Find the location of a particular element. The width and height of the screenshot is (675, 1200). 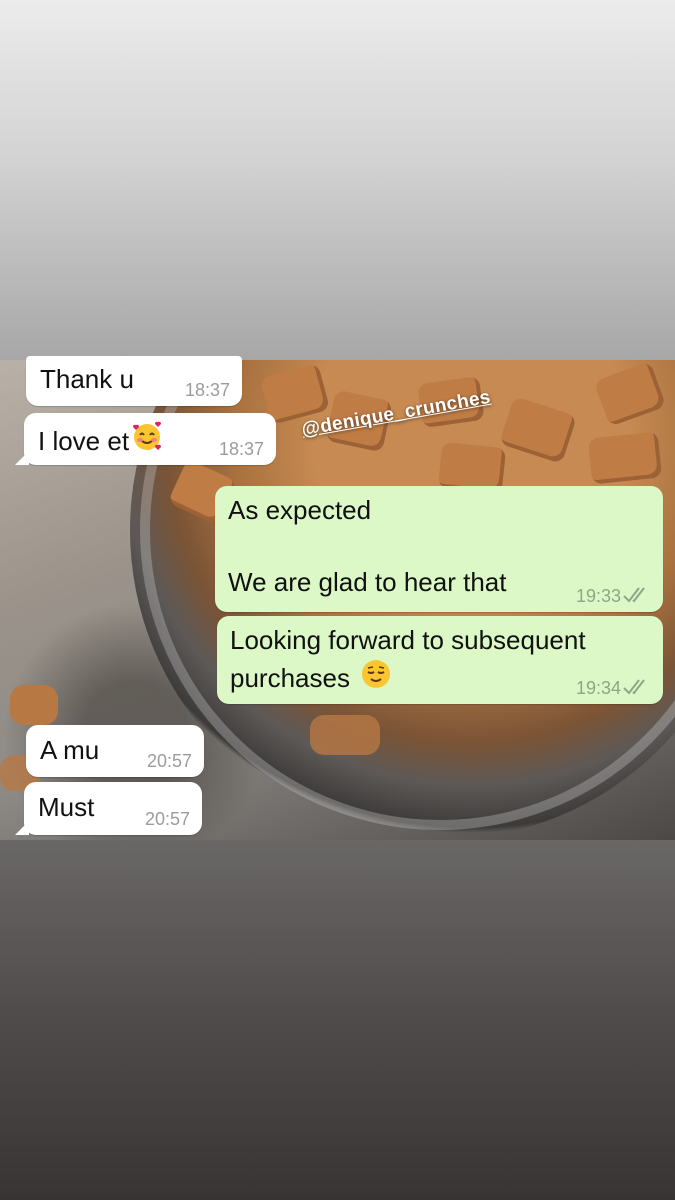

message-bubble-incoming: A mu 20:57 is located at coordinates (115, 751).